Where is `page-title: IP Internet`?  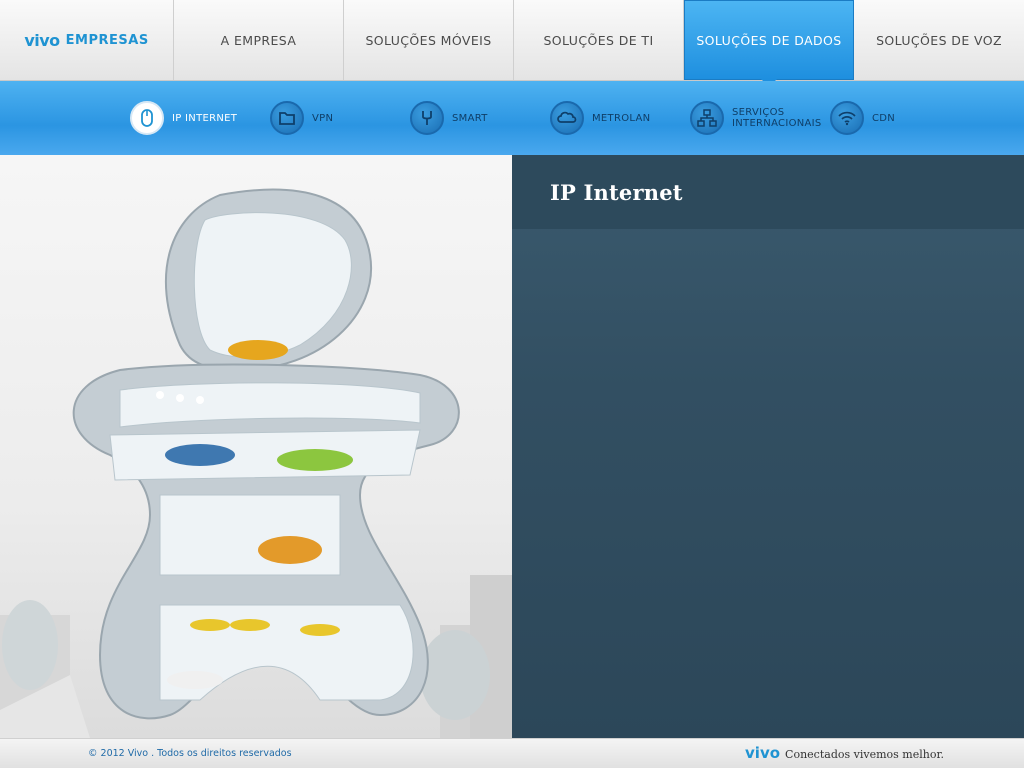
page-title: IP Internet is located at coordinates (616, 192).